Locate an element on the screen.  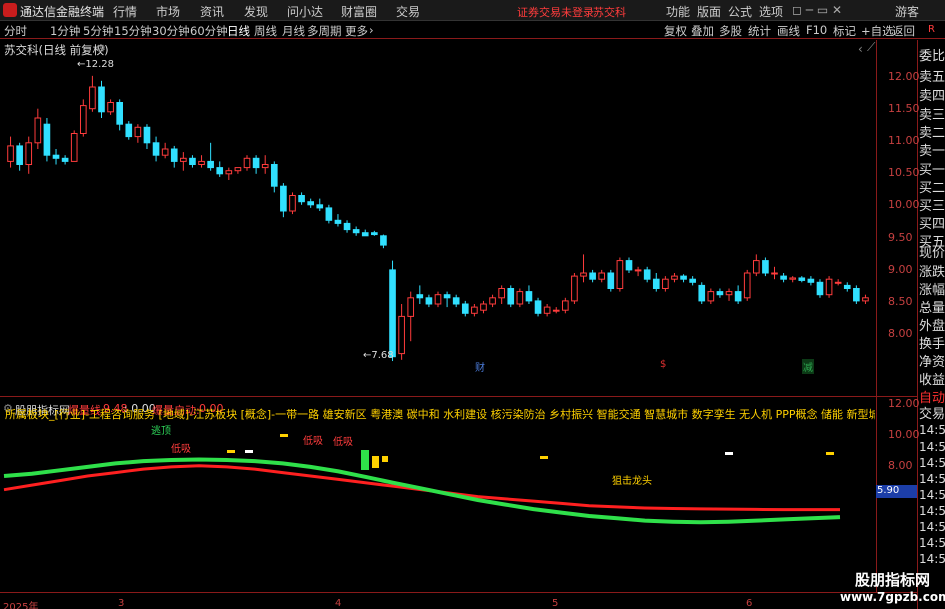
panel-row: 卖三 is located at coordinates (932, 113).